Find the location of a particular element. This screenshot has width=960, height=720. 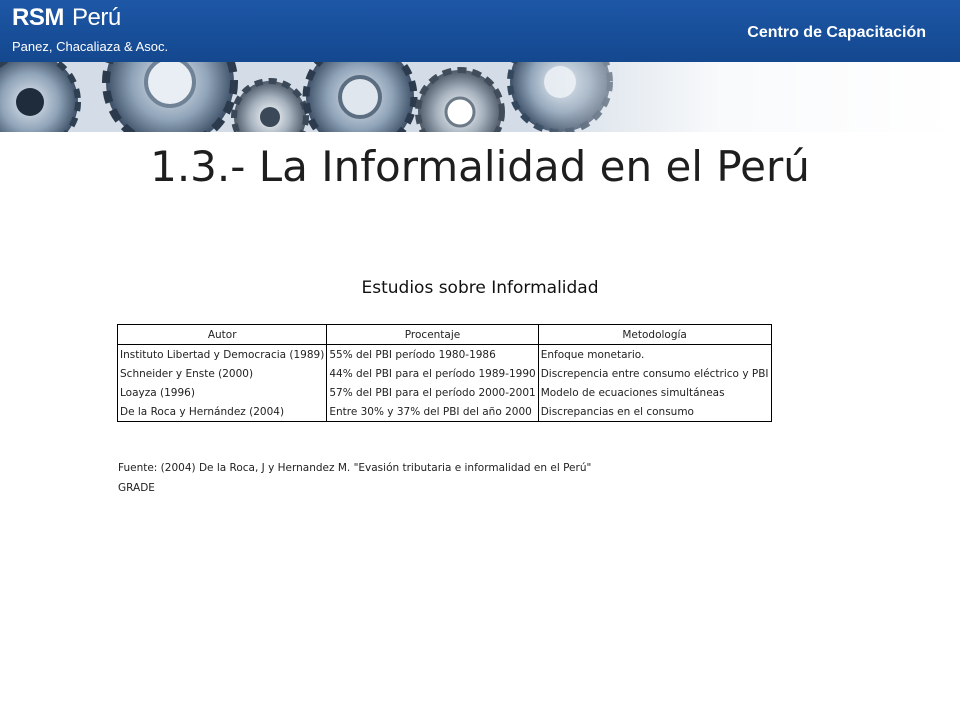

cell-porcentaje: 57% del PBI para el período 2000-2001 is located at coordinates (432, 392).